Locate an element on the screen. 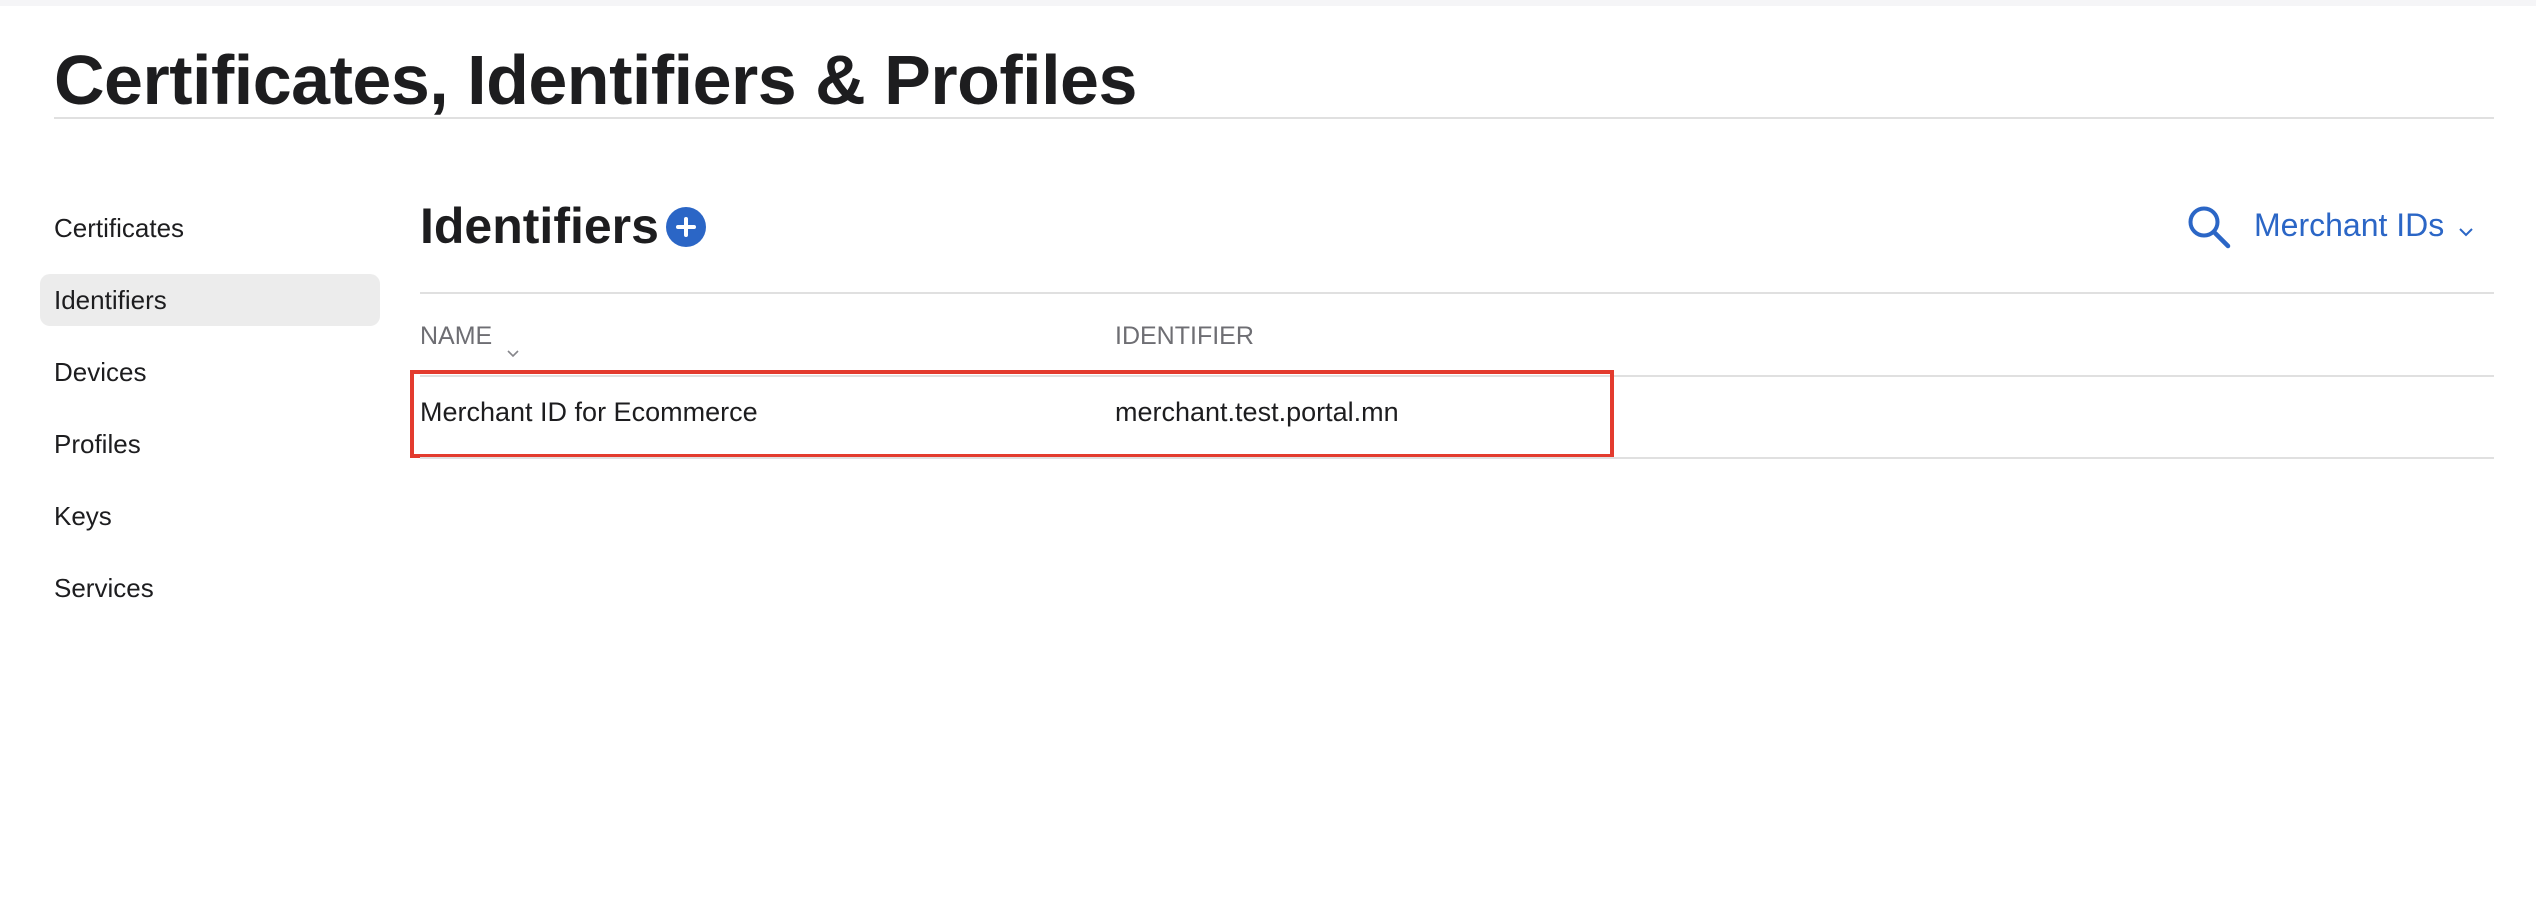 This screenshot has height=912, width=2536. column-header-label: NAME is located at coordinates (456, 336).